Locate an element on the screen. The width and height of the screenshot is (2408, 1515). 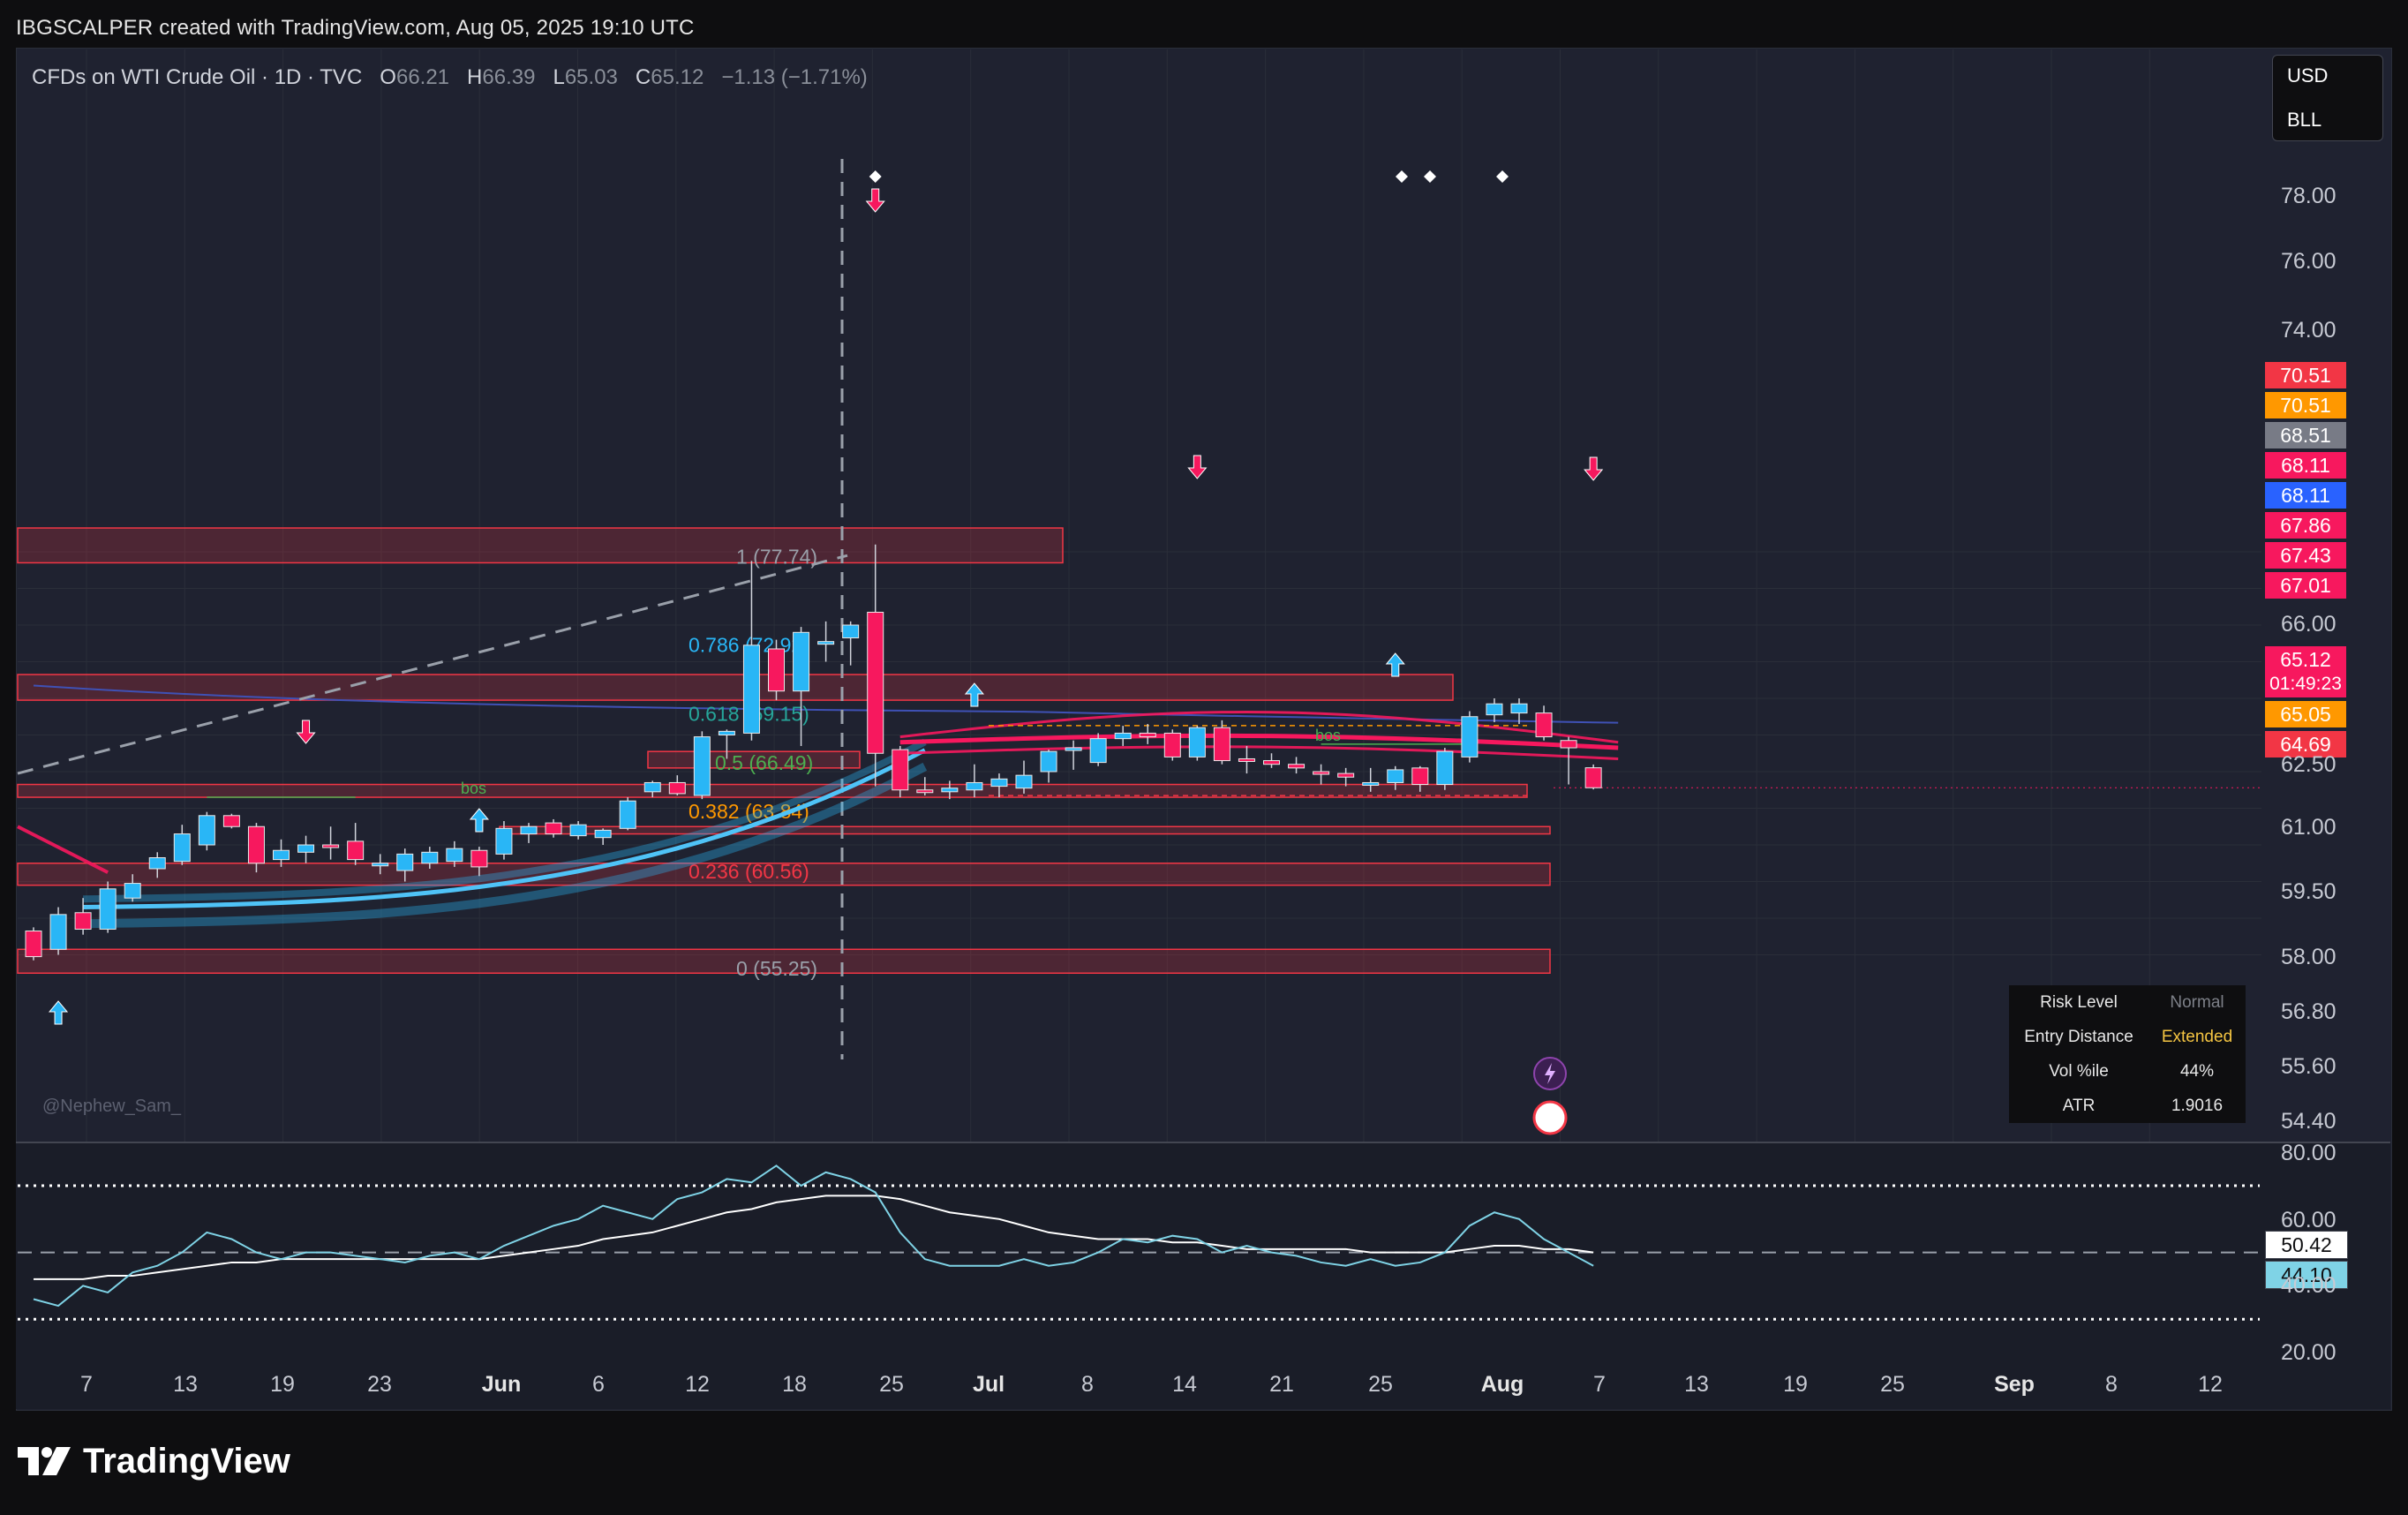
tradingview-logo: TradingView is located at coordinates (154, 1461).